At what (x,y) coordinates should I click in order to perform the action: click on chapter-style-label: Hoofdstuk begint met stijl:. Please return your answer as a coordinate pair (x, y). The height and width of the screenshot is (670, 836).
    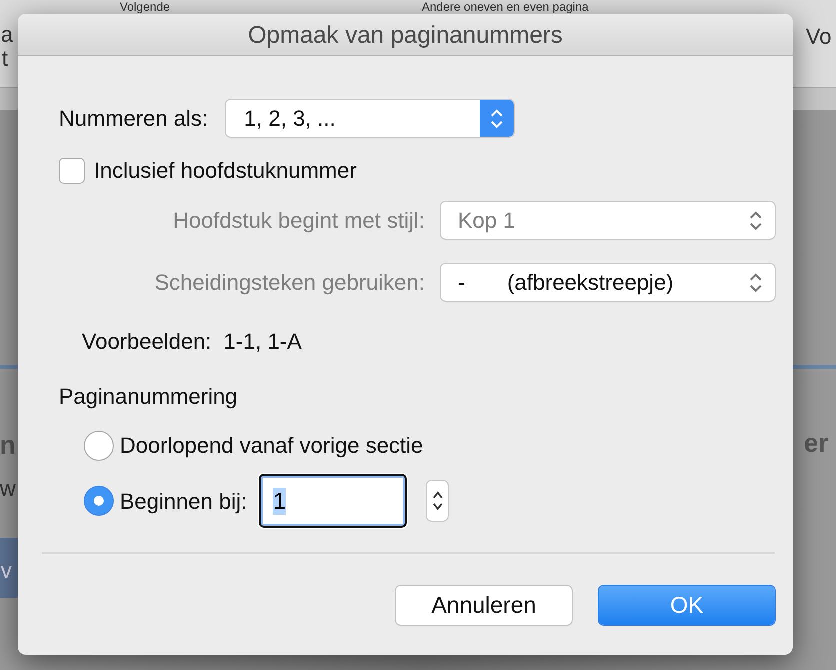
    Looking at the image, I should click on (298, 221).